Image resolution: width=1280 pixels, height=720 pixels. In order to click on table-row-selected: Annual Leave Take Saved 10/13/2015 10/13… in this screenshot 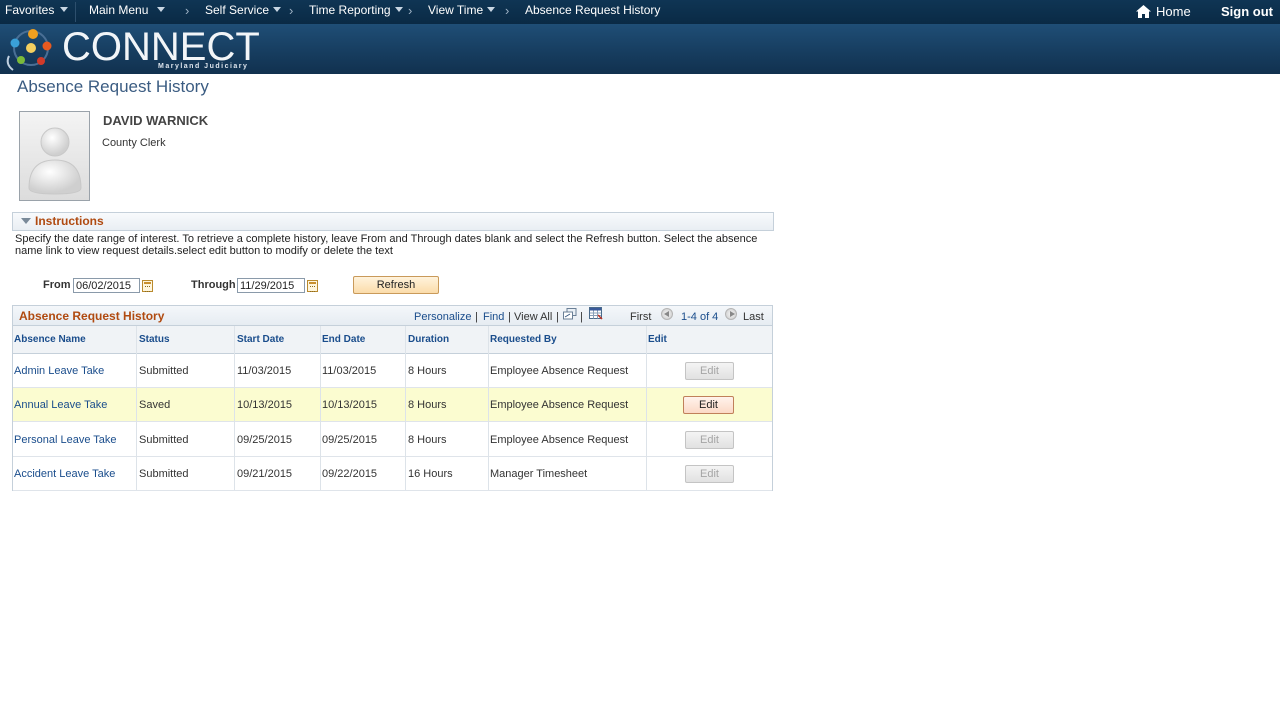, I will do `click(392, 405)`.